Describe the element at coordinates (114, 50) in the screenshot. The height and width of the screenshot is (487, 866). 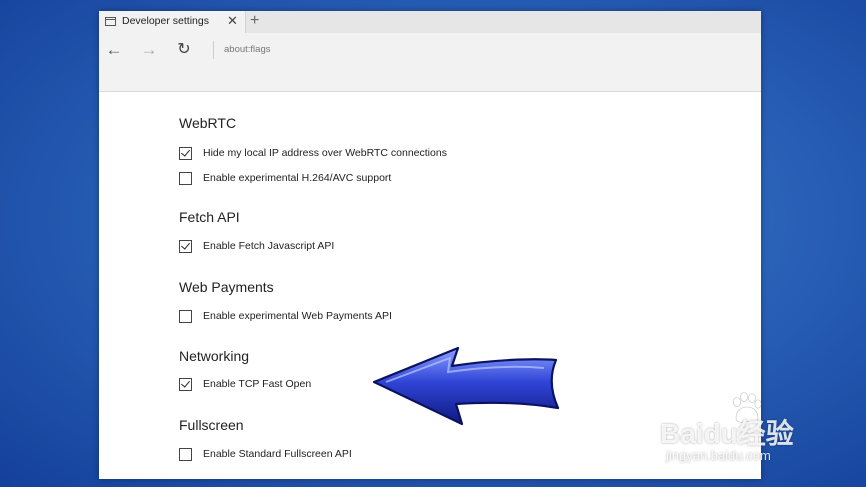
I see `back-button: ←` at that location.